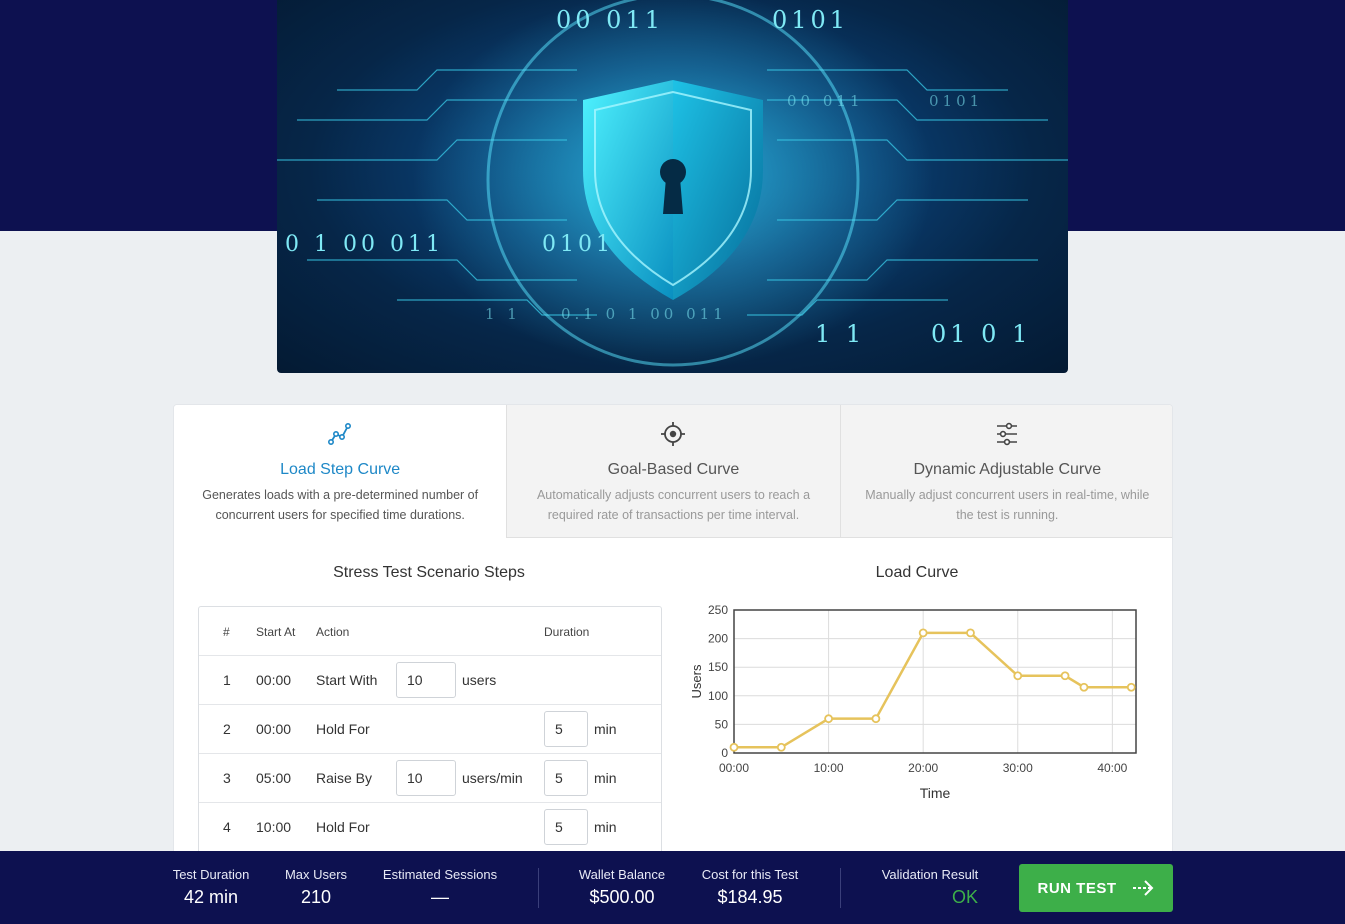 The image size is (1345, 924). What do you see at coordinates (917, 572) in the screenshot?
I see `chart-title: Load Curve` at bounding box center [917, 572].